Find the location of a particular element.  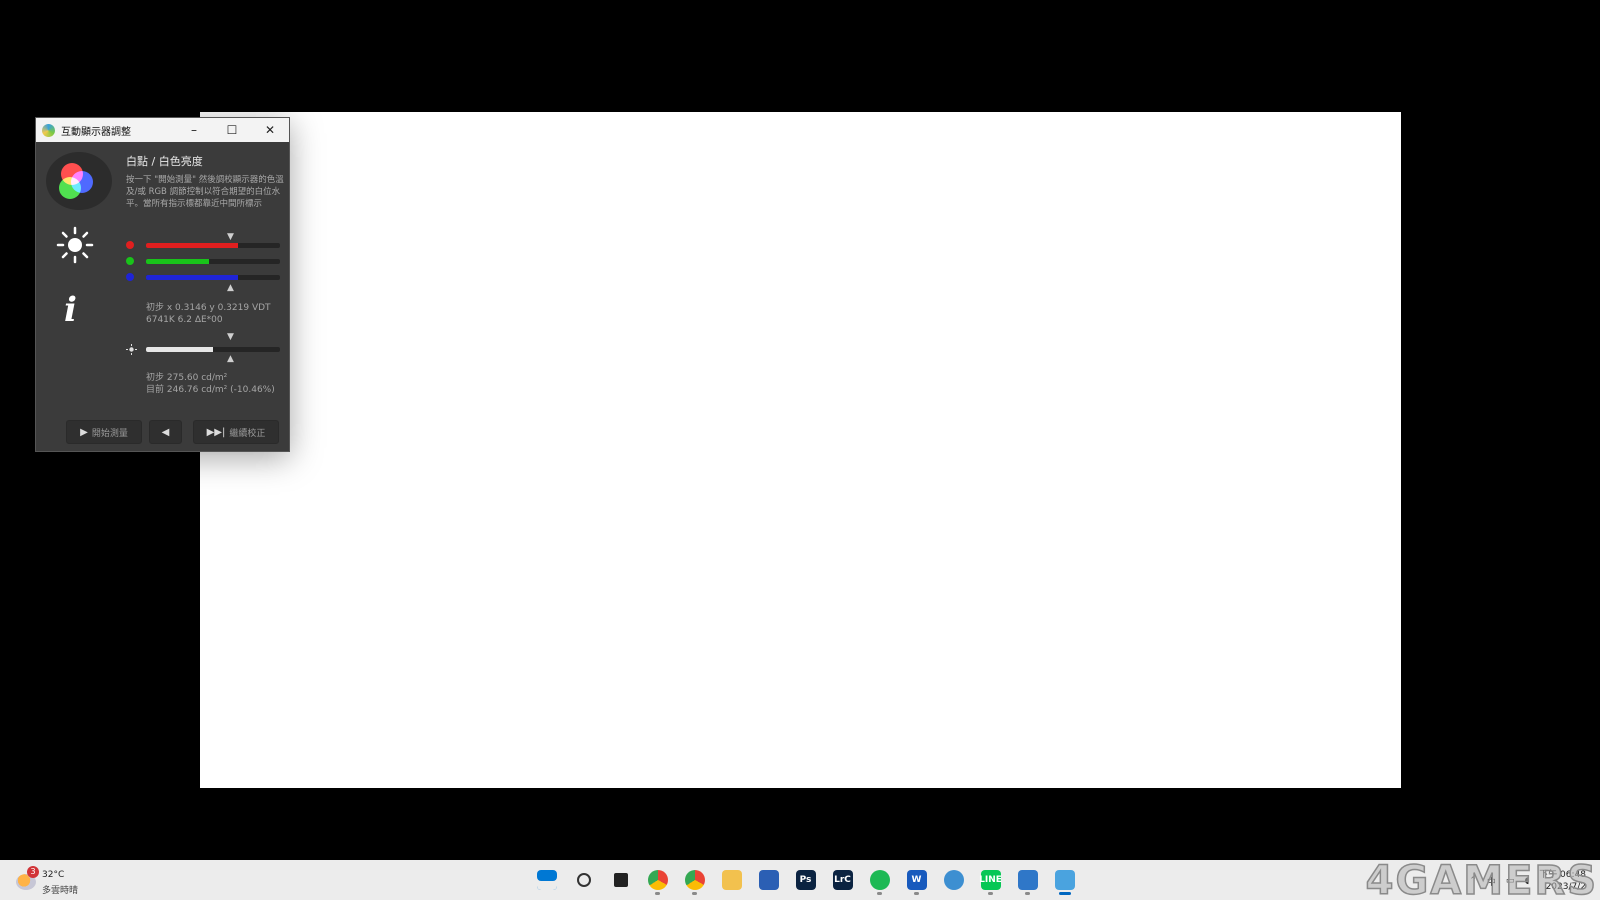

taskbar-lightroom-icon: LrC is located at coordinates (842, 880).